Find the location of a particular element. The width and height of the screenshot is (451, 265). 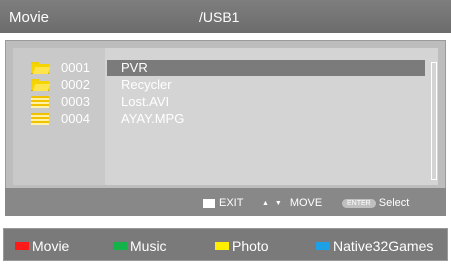

title-bar: Movie /USB1 is located at coordinates (225, 16).